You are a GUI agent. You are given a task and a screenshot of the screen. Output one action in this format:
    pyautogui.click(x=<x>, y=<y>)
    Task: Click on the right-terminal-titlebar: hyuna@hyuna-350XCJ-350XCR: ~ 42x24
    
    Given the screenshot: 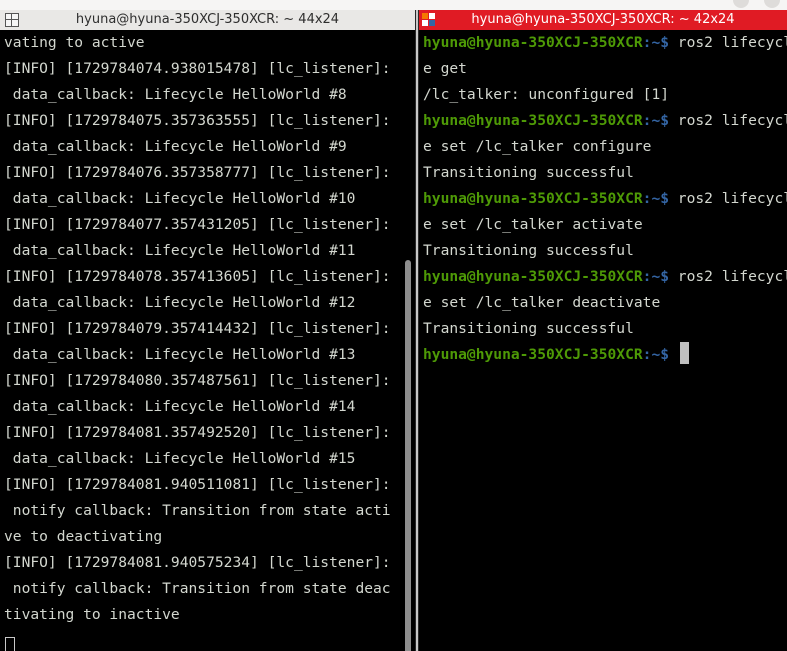 What is the action you would take?
    pyautogui.click(x=603, y=20)
    